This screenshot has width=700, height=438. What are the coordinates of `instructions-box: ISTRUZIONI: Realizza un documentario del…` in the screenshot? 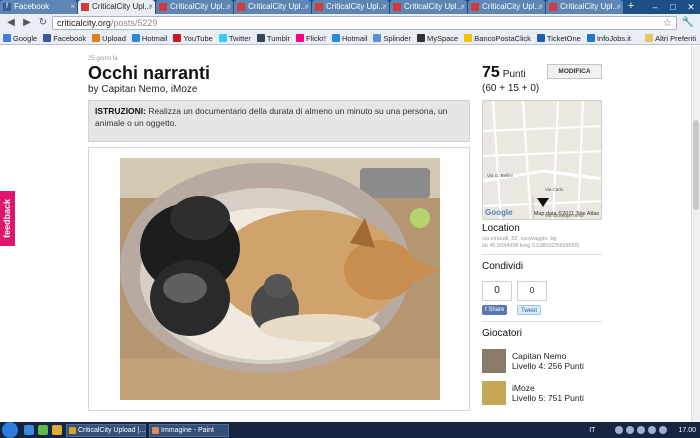 It's located at (279, 121).